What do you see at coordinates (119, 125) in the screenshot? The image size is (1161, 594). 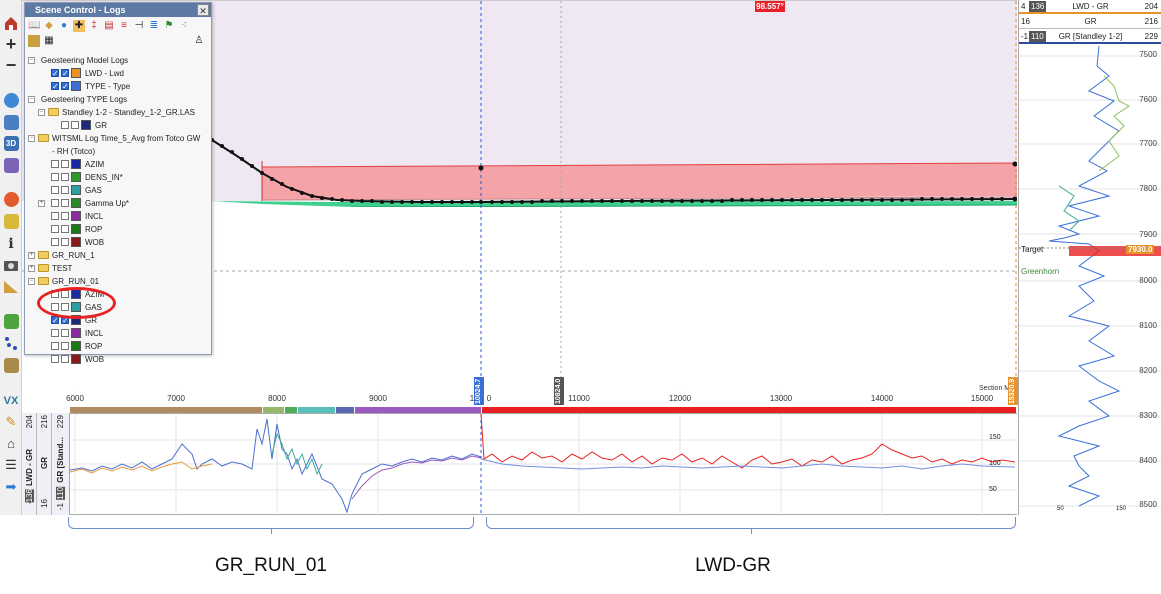 I see `tree-standley-gr: GR` at bounding box center [119, 125].